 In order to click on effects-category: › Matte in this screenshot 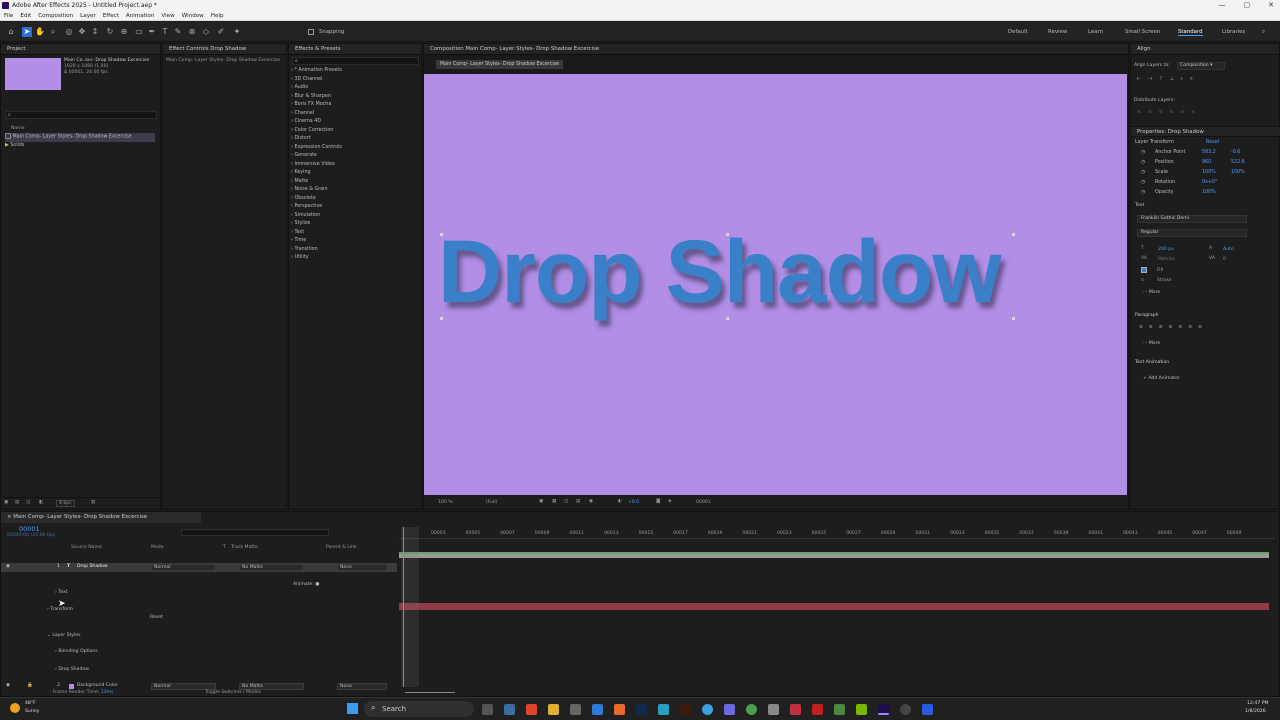, I will do `click(355, 182)`.